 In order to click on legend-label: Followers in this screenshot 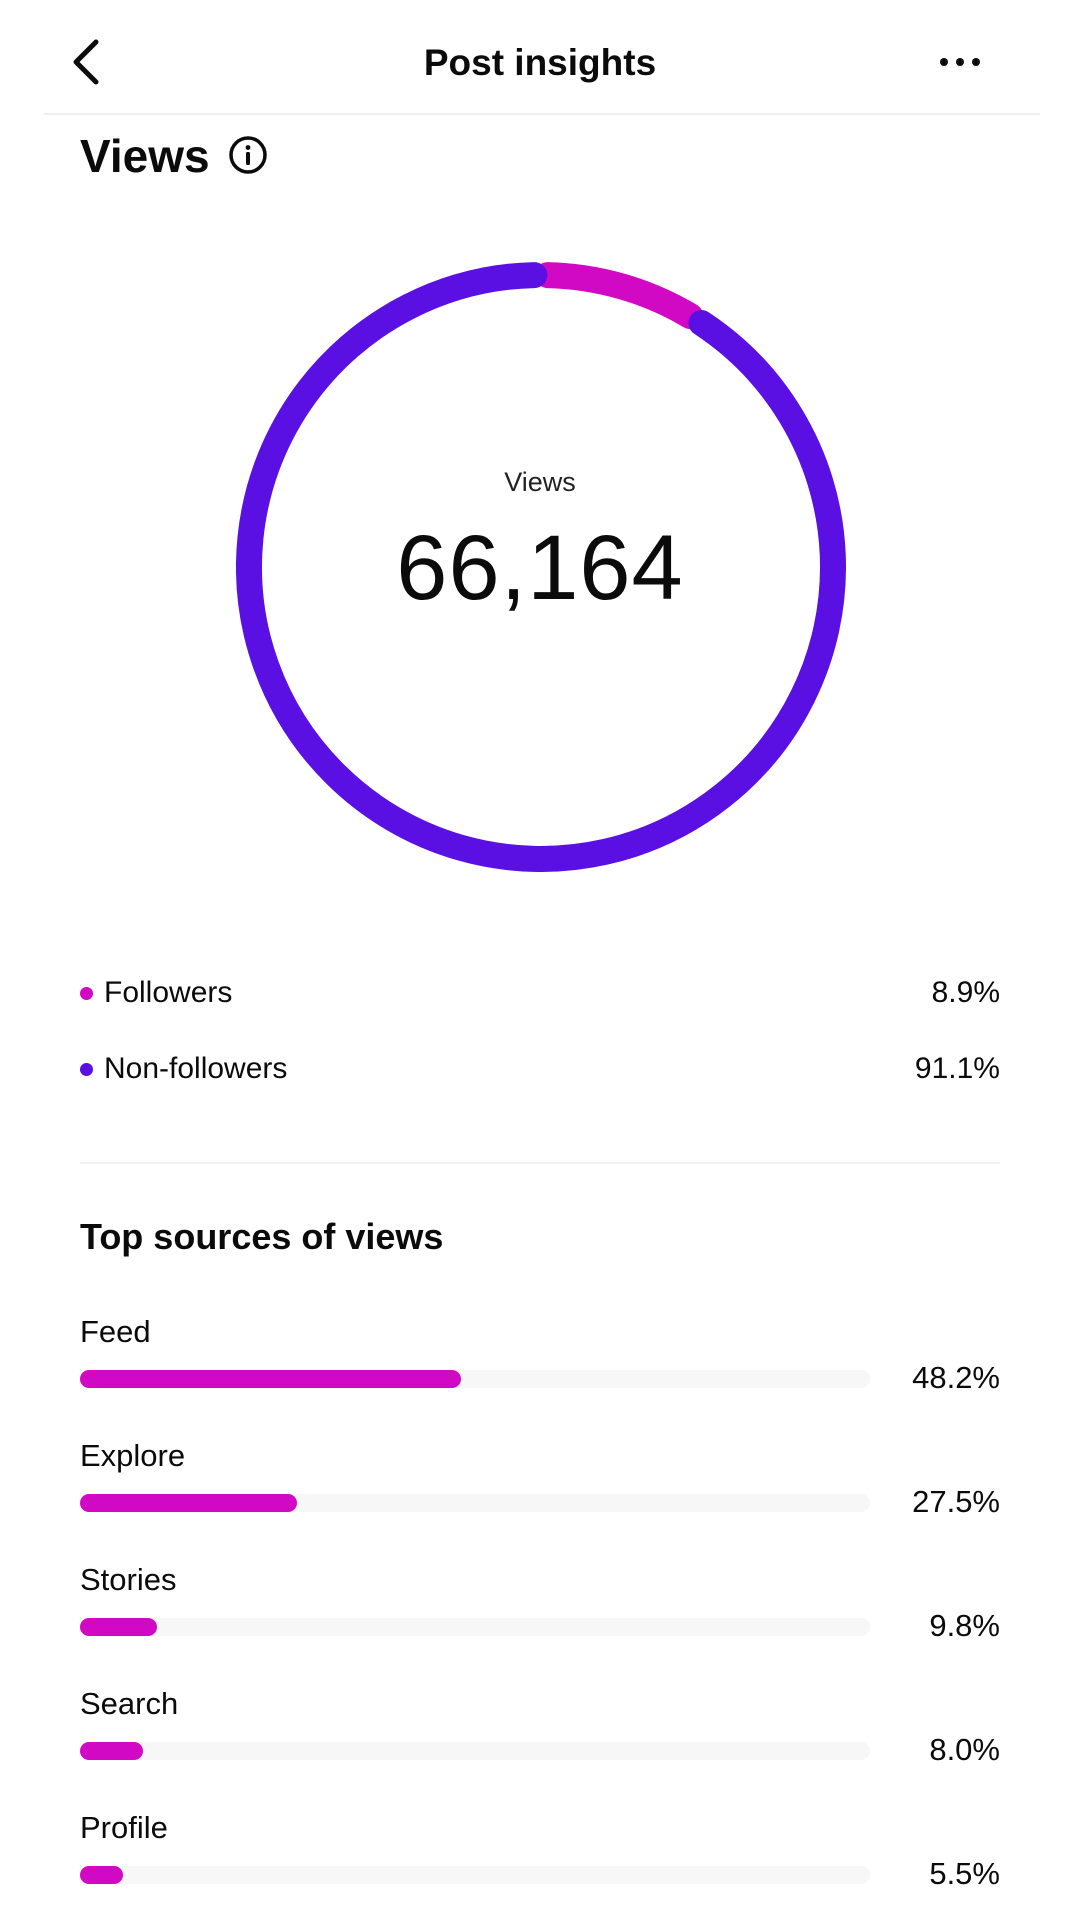, I will do `click(168, 992)`.